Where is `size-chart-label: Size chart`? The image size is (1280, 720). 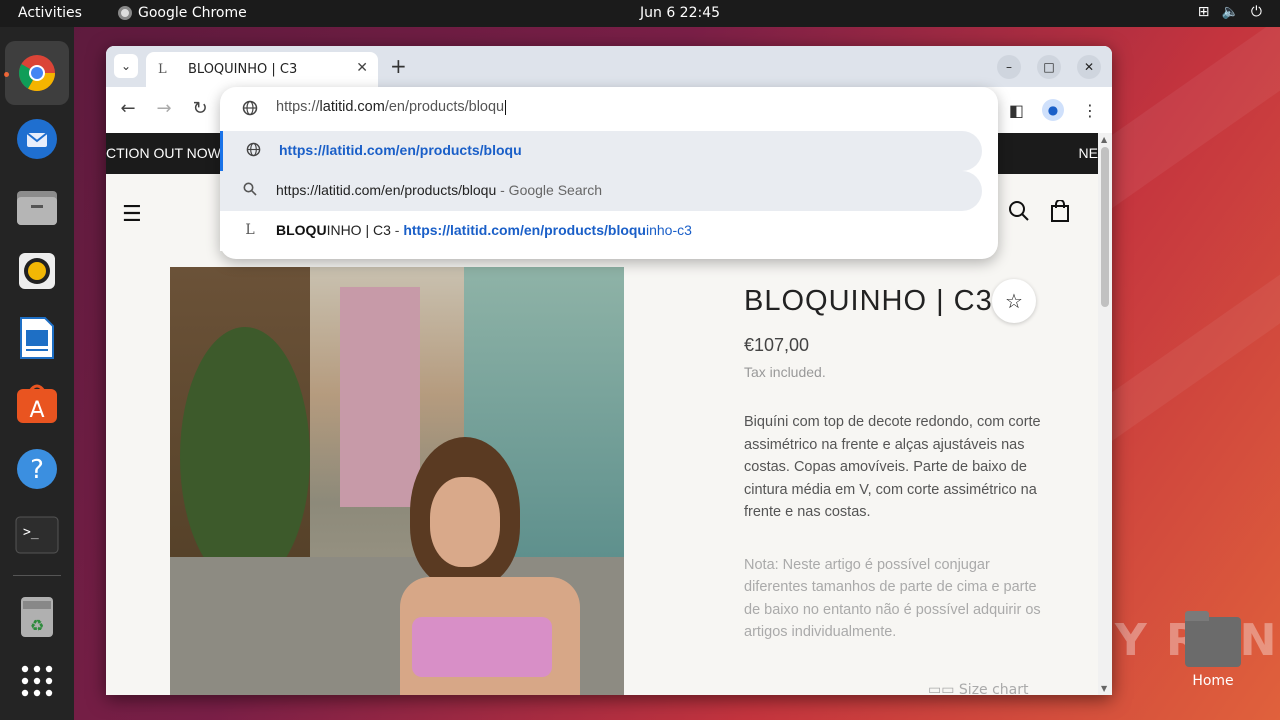
size-chart-label: Size chart is located at coordinates (993, 688).